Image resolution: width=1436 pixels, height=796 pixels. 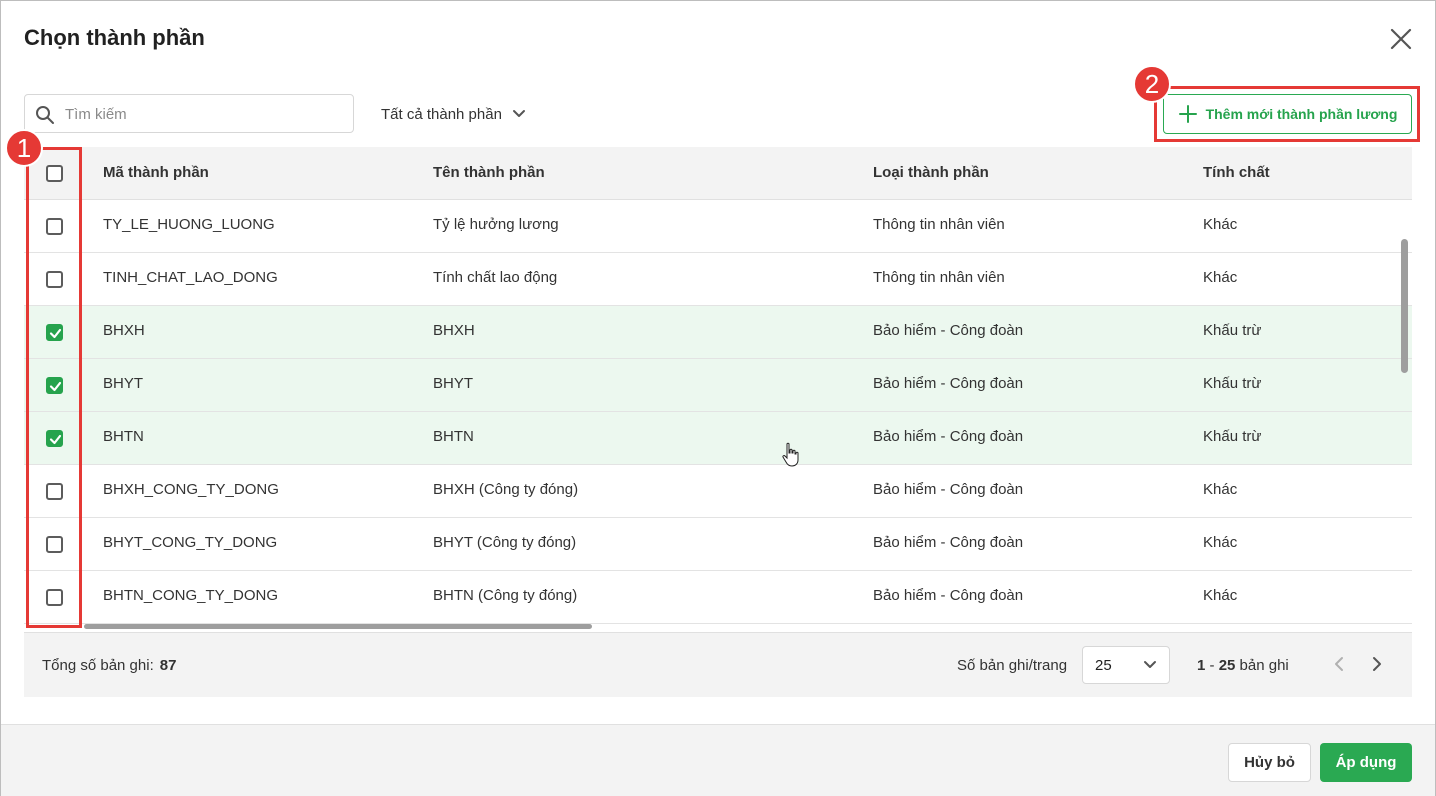 I want to click on cell-code: BHTN, so click(x=123, y=436).